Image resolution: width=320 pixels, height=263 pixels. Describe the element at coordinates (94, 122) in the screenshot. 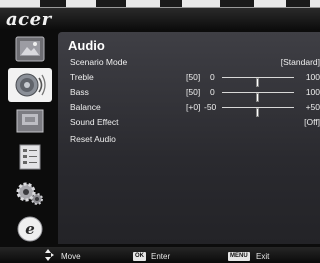

I see `sound-effect-label: Sound Effect` at that location.